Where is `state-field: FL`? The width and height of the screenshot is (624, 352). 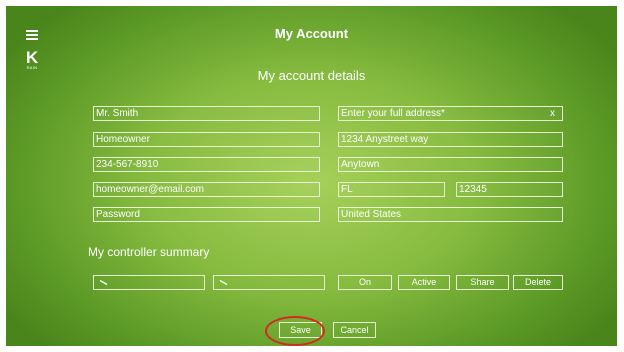
state-field: FL is located at coordinates (391, 189).